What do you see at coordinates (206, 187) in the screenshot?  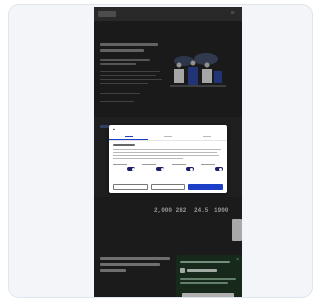 I see `allow-all-button` at bounding box center [206, 187].